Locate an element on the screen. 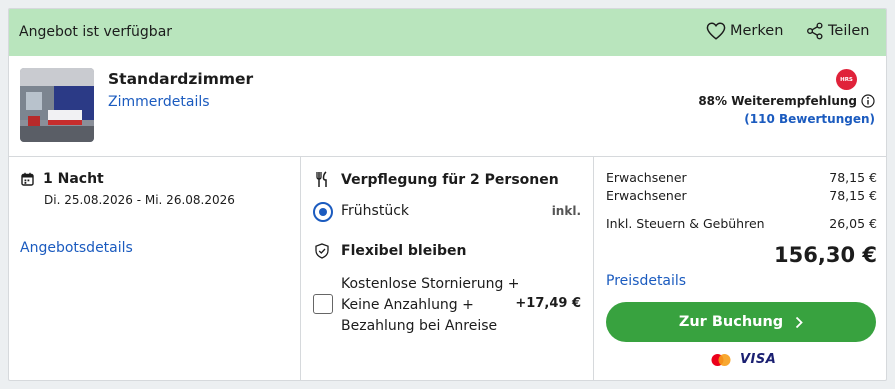  breakfast-radio is located at coordinates (323, 212).